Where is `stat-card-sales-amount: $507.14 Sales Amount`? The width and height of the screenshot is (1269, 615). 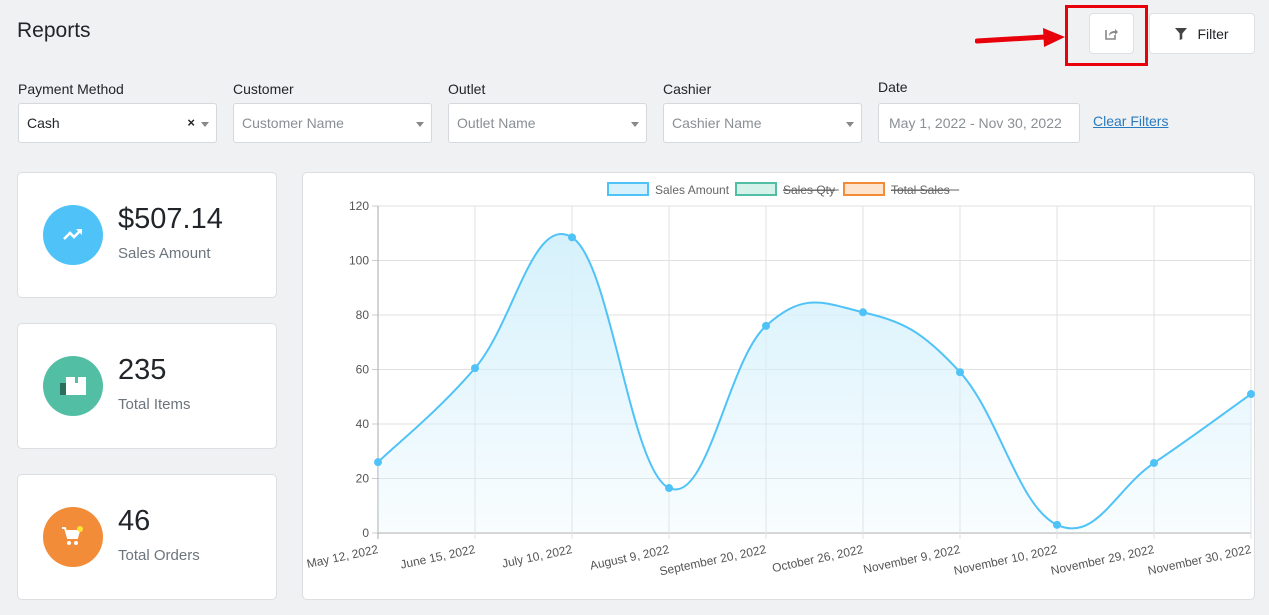
stat-card-sales-amount: $507.14 Sales Amount is located at coordinates (147, 235).